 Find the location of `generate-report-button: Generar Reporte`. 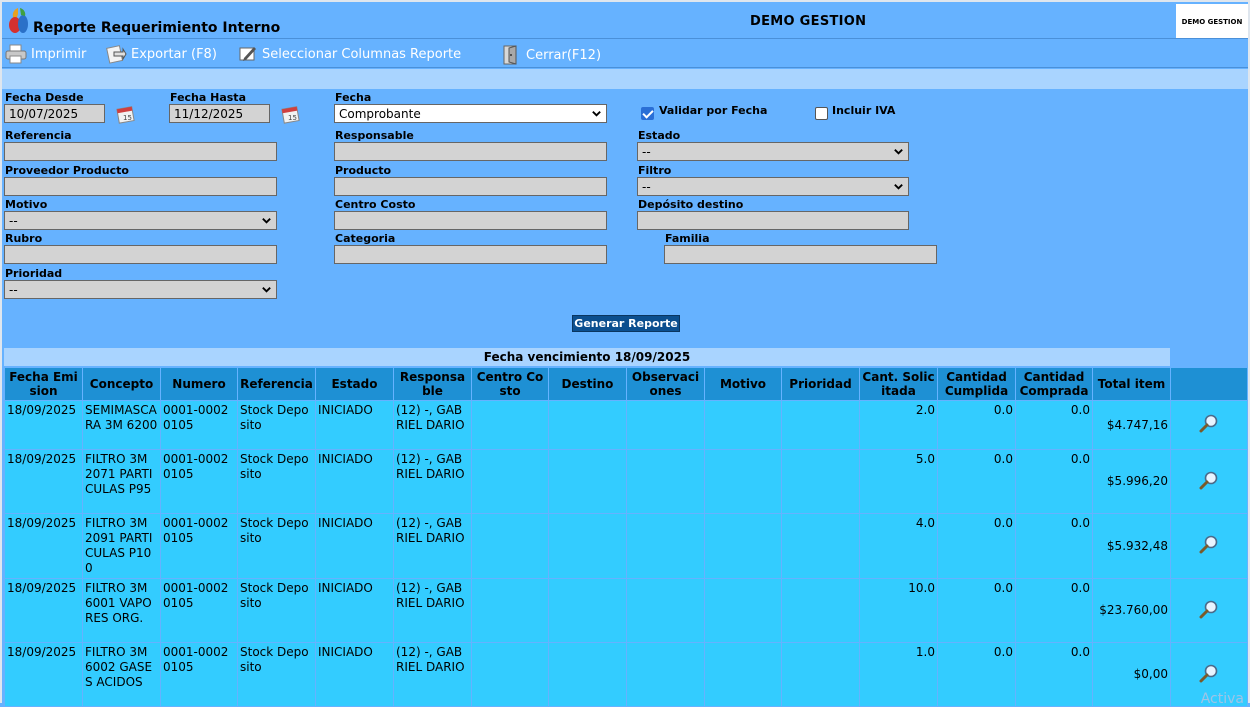

generate-report-button: Generar Reporte is located at coordinates (626, 323).